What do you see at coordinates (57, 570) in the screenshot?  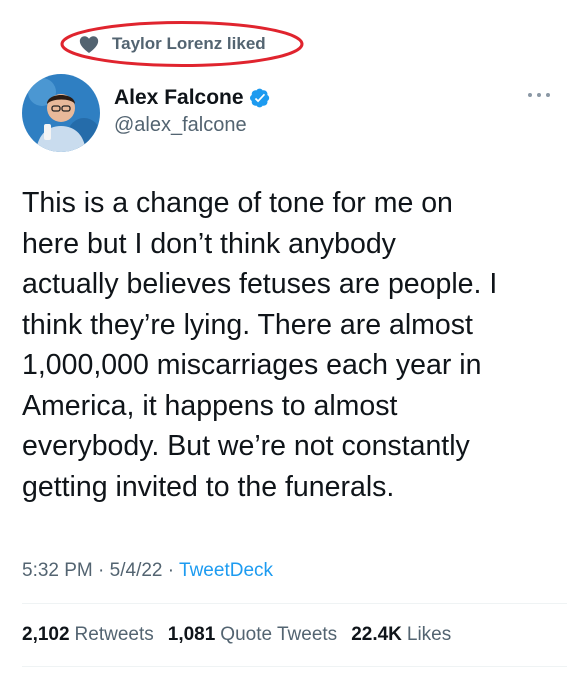 I see `tweet-time: 5:32 PM` at bounding box center [57, 570].